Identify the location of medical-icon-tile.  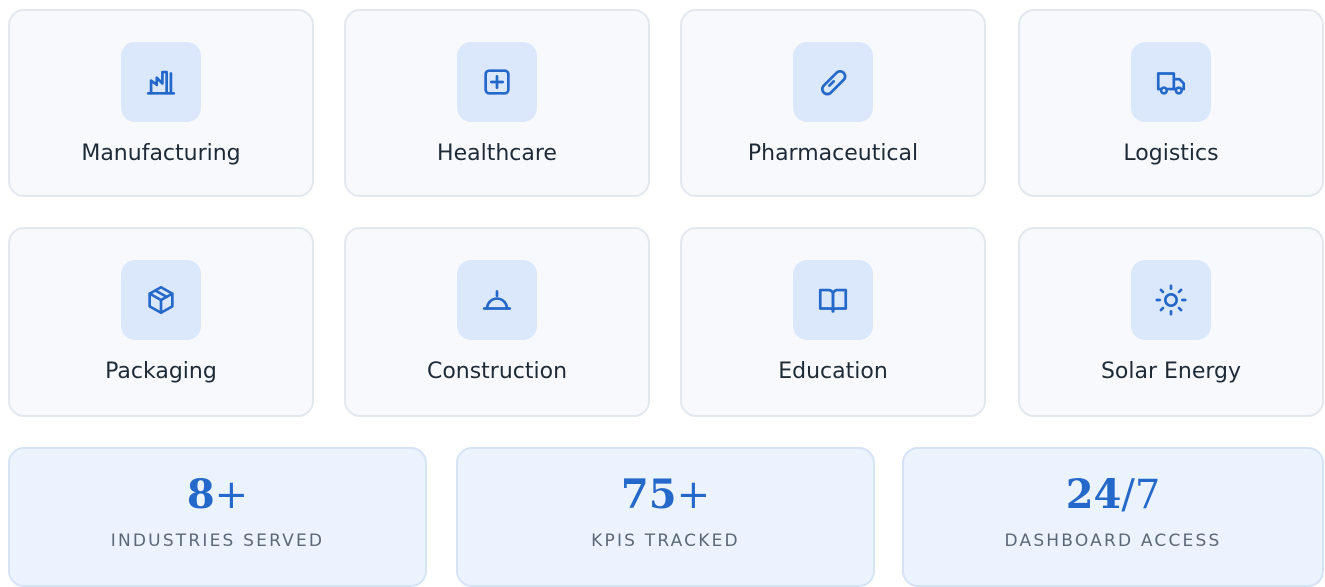
(497, 82).